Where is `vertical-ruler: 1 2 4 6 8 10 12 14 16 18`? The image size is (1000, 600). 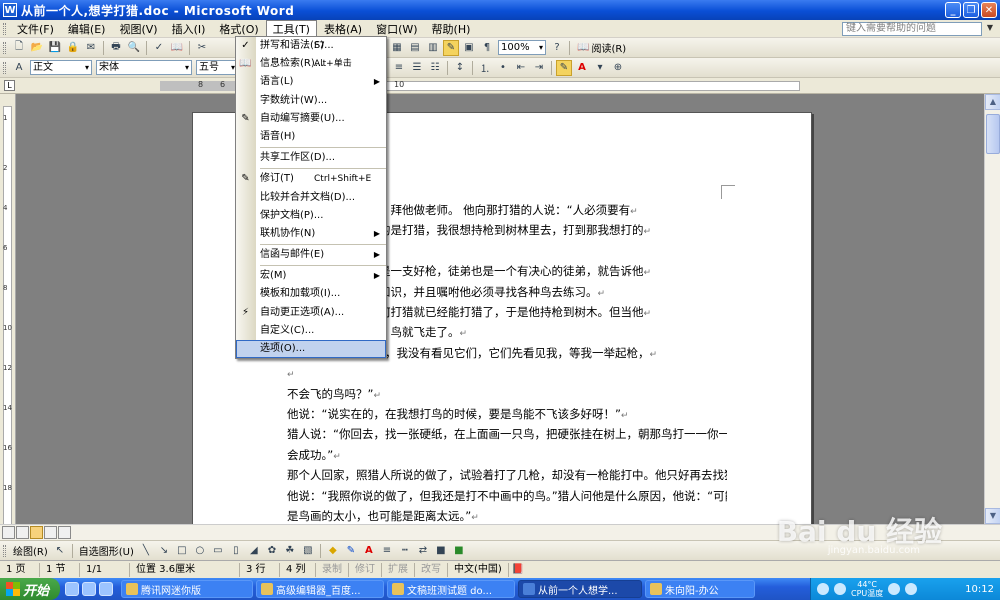 vertical-ruler: 1 2 4 6 8 10 12 14 16 18 is located at coordinates (8, 310).